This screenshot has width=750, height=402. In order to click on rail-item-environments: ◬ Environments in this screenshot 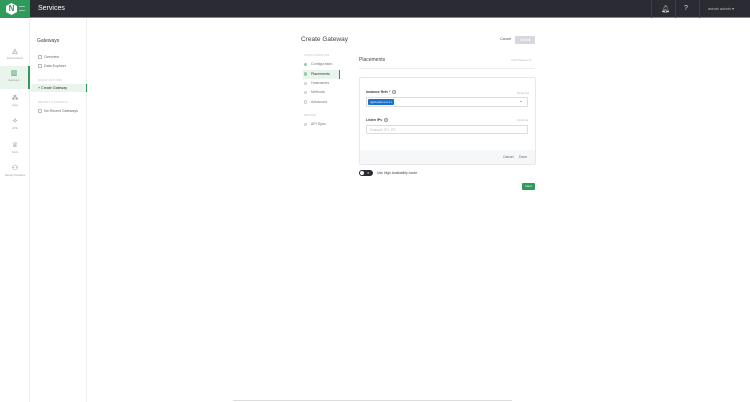, I will do `click(15, 55)`.